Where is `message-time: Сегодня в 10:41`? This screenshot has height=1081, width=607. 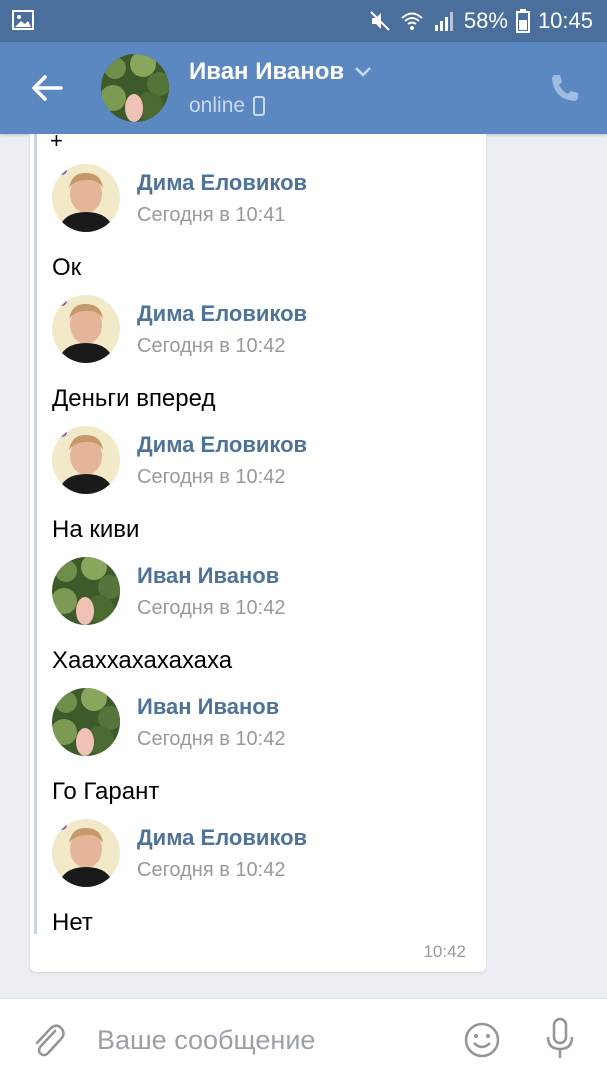
message-time: Сегодня в 10:41 is located at coordinates (211, 215).